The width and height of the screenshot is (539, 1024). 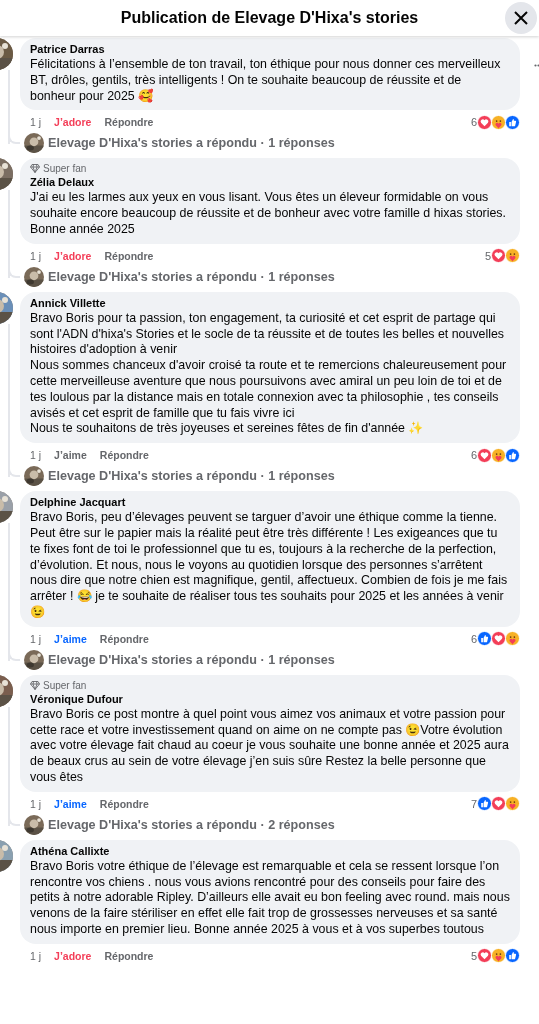 I want to click on comment-text: Bravo Boris pour ta passion, ton engagement, ta curiosité et cet esprit de partage qui sont l'ADN d'hixa's Stories et le socle de ta réussite et de toutes les belles et nouvelles histoires d'adoption à venir Nous sommes chanceux d'avoir croisé ta route et te remercions chaleureusement pour cette merveilleuse aventure que nous poursuivons avec amiral un peu loin de toi et de tes loulous par la distance mais en totale connexion avec ta philosophie , tes conseils avisés et cet esprit de famille que tu fais vivre ici Nous te souhaitons de très joyeuses et sereines fêtes de fin d'année ✨, so click(x=269, y=374).